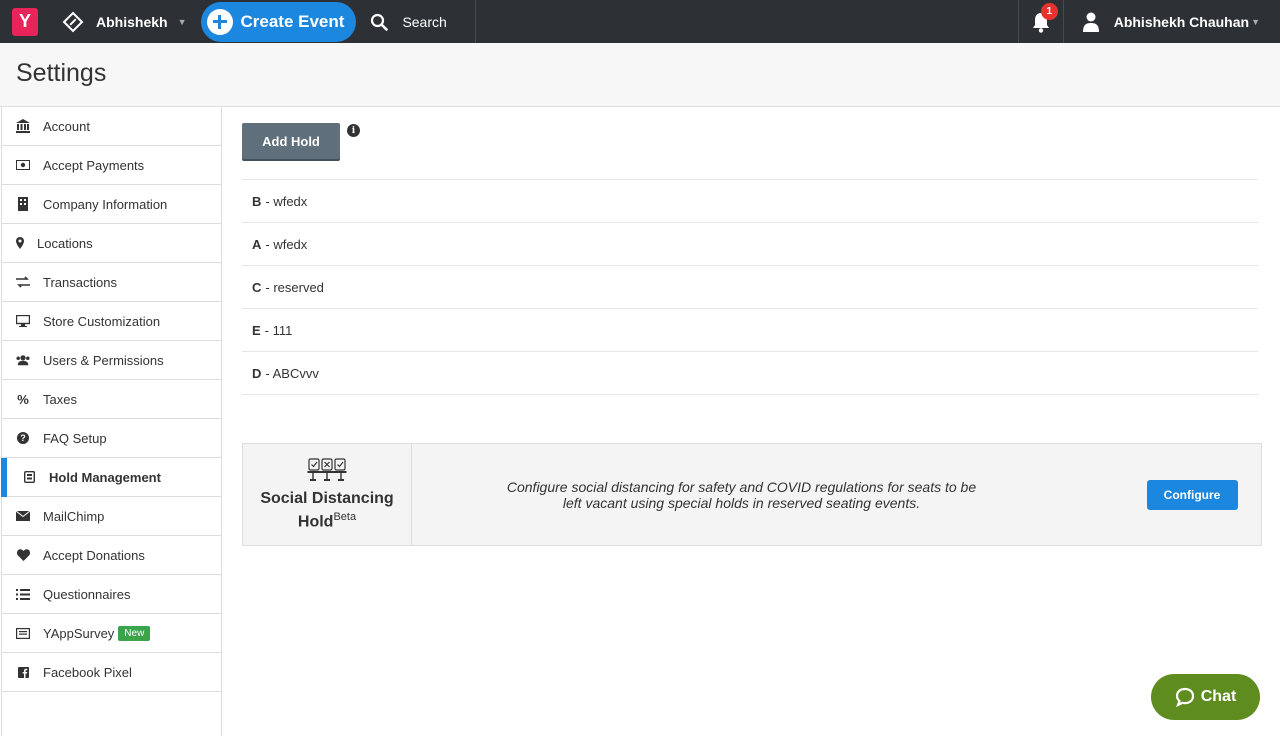 The width and height of the screenshot is (1280, 736). I want to click on search-icon, so click(380, 22).